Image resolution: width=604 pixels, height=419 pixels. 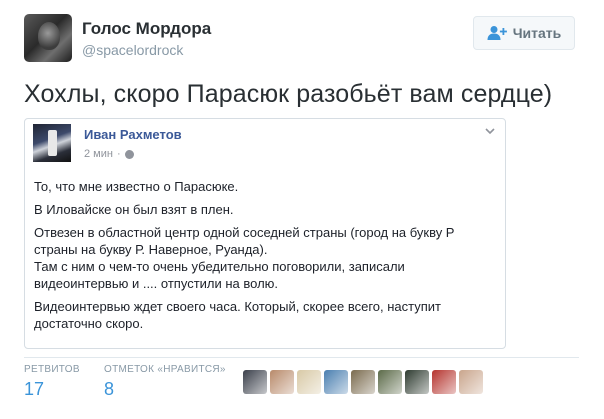 I want to click on embedded-post-avatar, so click(x=52, y=143).